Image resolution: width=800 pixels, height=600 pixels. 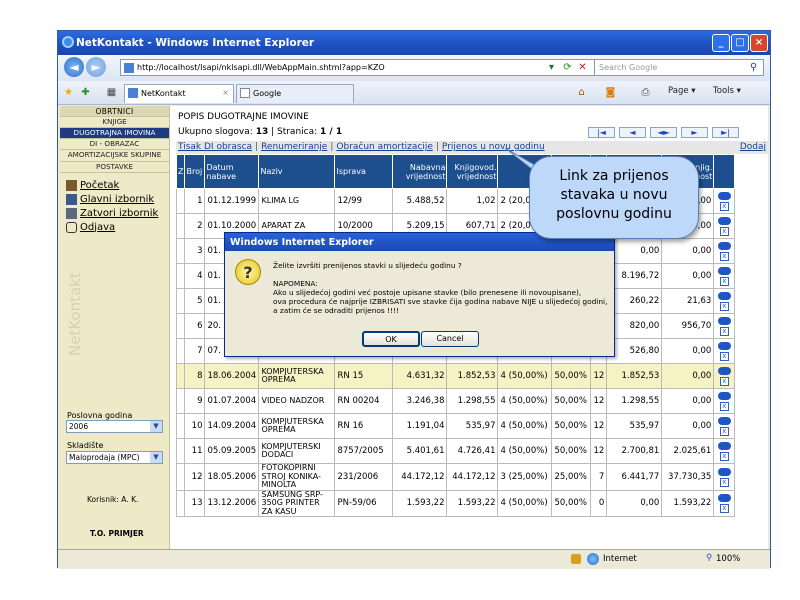 I want to click on tab-netkontakt: NetKontakt ×, so click(x=179, y=93).